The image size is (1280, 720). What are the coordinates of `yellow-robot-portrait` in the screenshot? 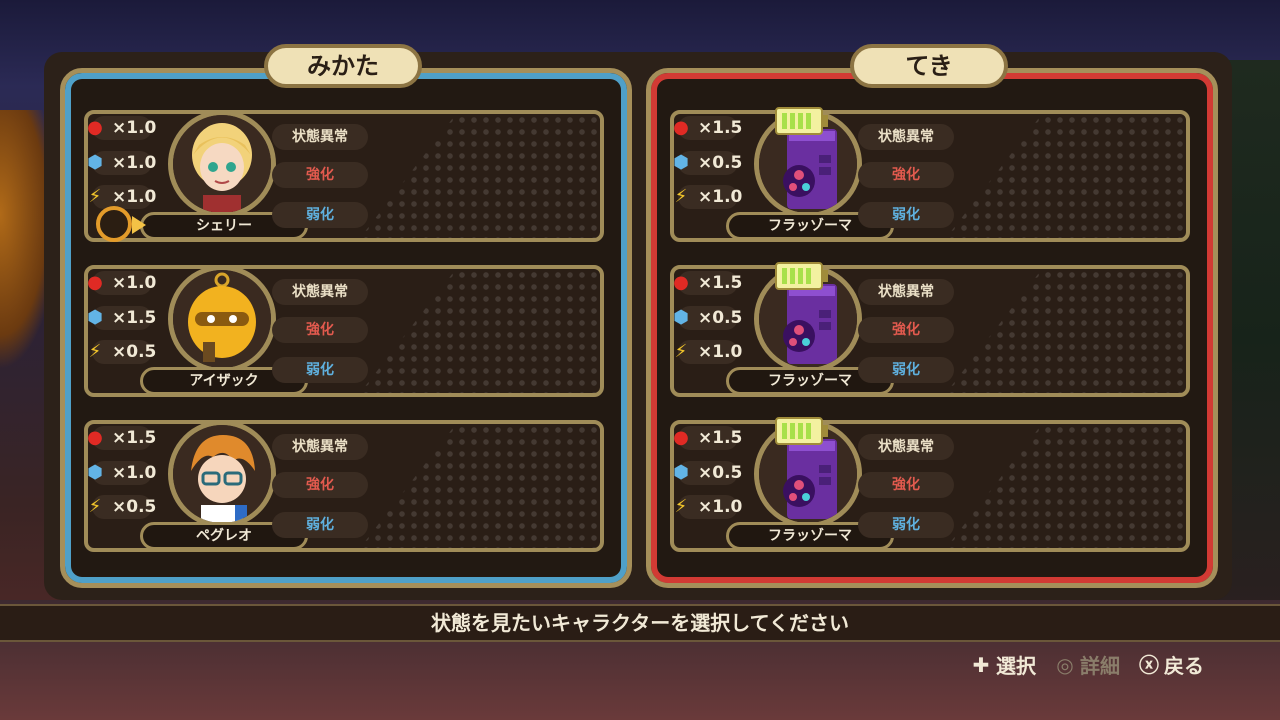 It's located at (222, 319).